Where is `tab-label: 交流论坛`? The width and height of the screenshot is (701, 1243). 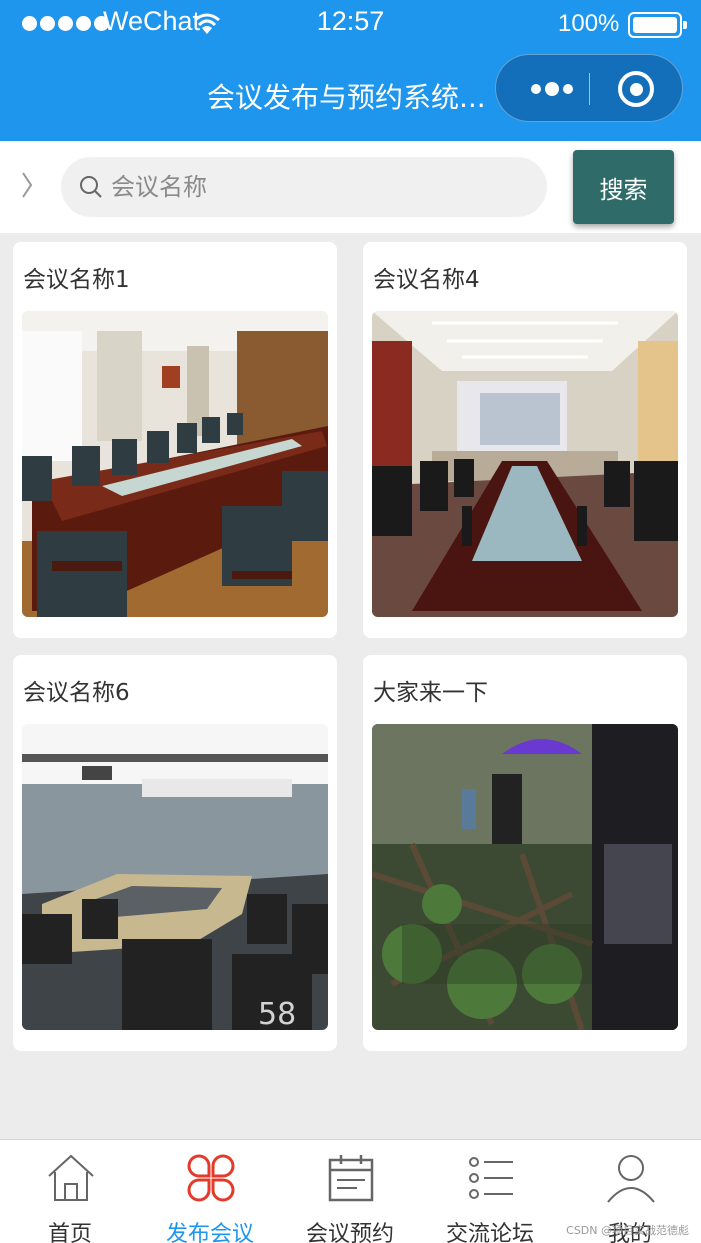
tab-label: 交流论坛 is located at coordinates (489, 1232).